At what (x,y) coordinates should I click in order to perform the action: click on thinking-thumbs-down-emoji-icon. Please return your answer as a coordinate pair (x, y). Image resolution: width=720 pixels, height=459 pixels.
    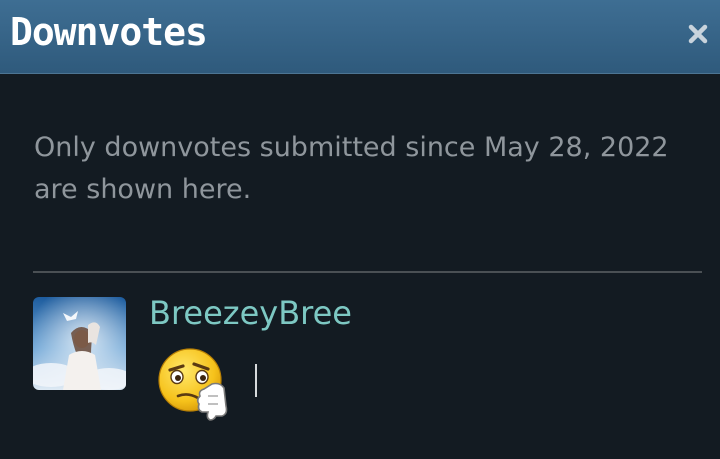
    Looking at the image, I should click on (198, 384).